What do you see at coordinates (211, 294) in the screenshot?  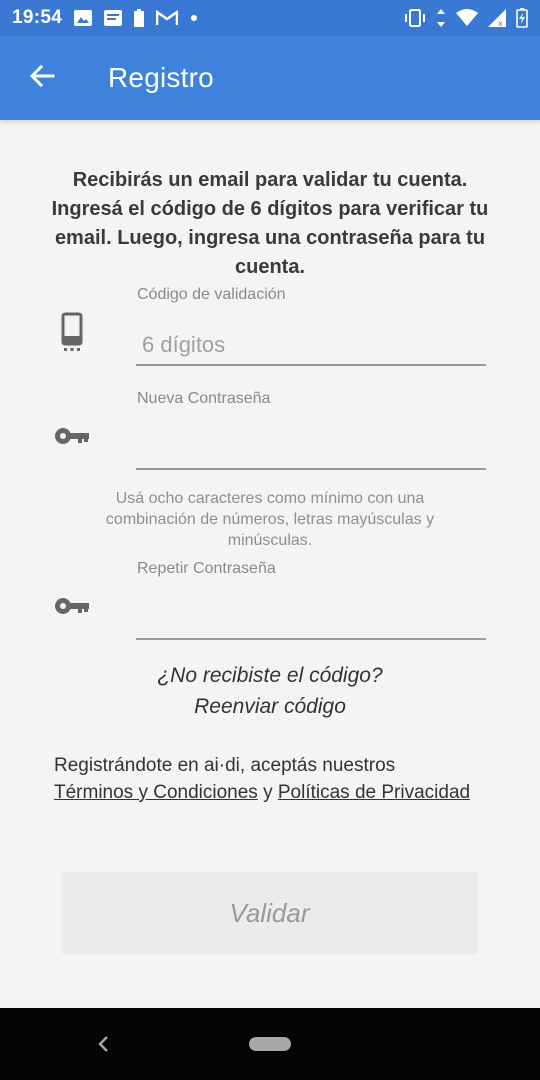 I see `code-label: Código de validación` at bounding box center [211, 294].